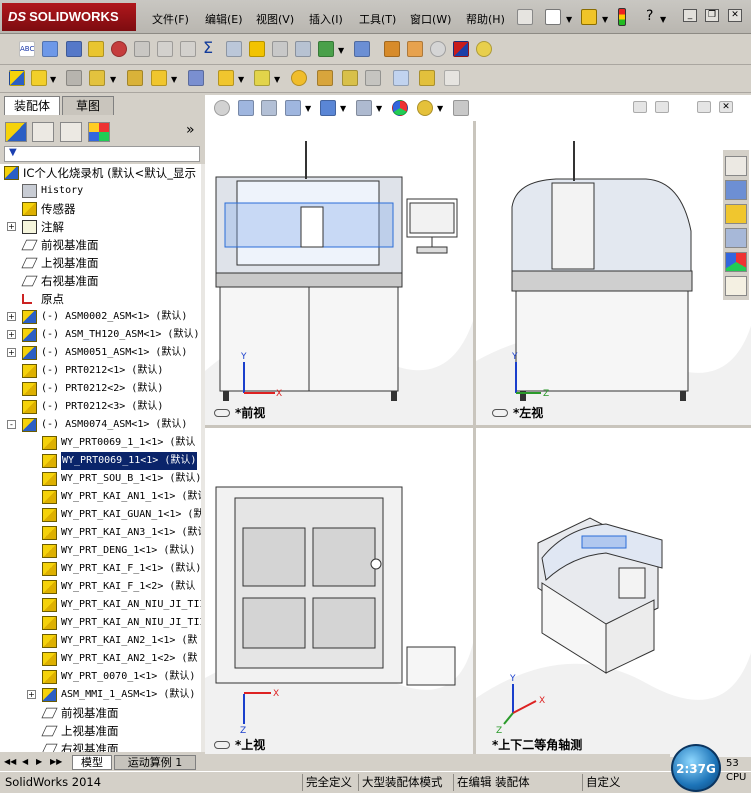  What do you see at coordinates (17, 78) in the screenshot?
I see `insert-component-icon` at bounding box center [17, 78].